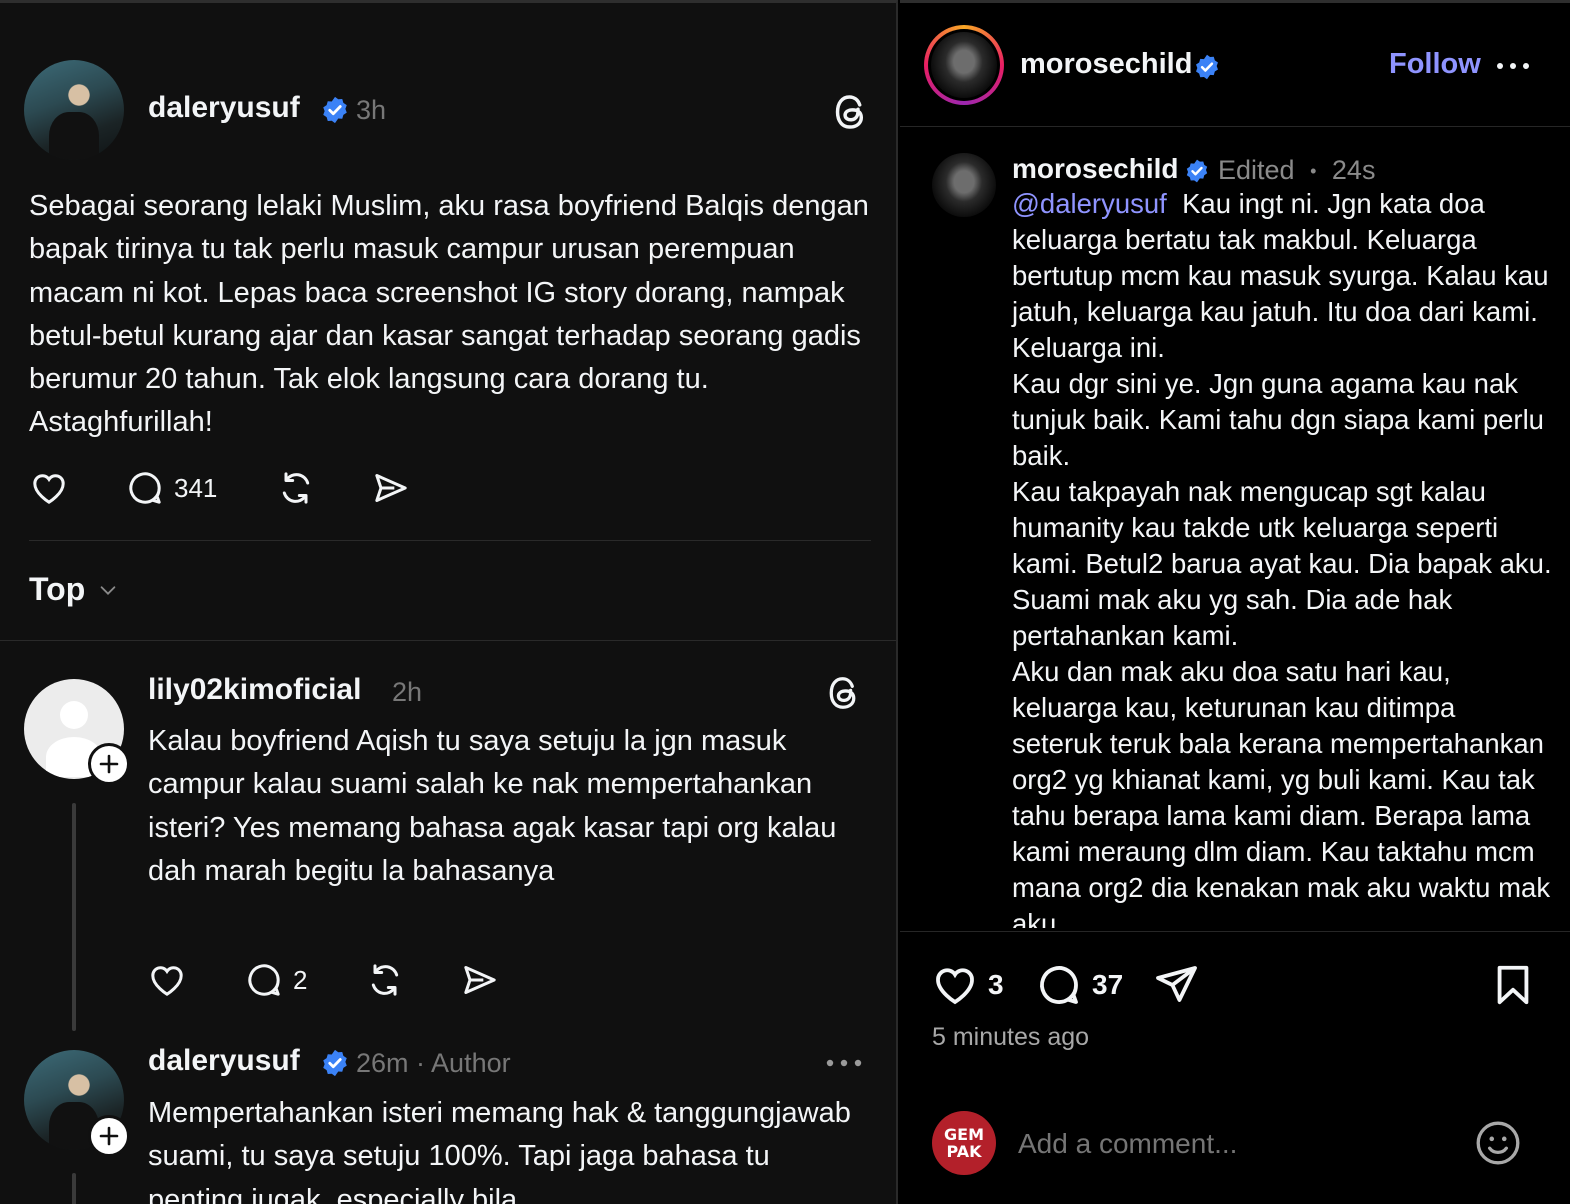 Image resolution: width=1570 pixels, height=1204 pixels. What do you see at coordinates (1498, 1143) in the screenshot?
I see `emoji-icon` at bounding box center [1498, 1143].